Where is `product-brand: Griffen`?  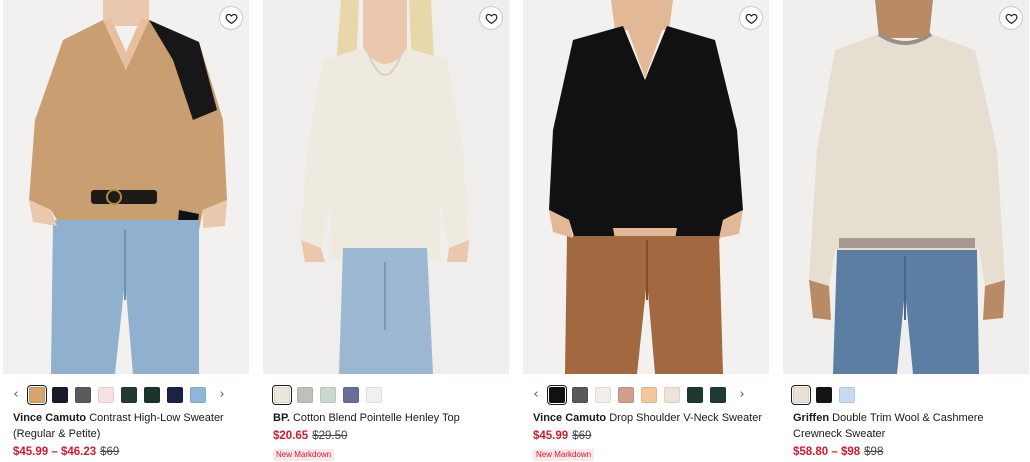 product-brand: Griffen is located at coordinates (811, 418).